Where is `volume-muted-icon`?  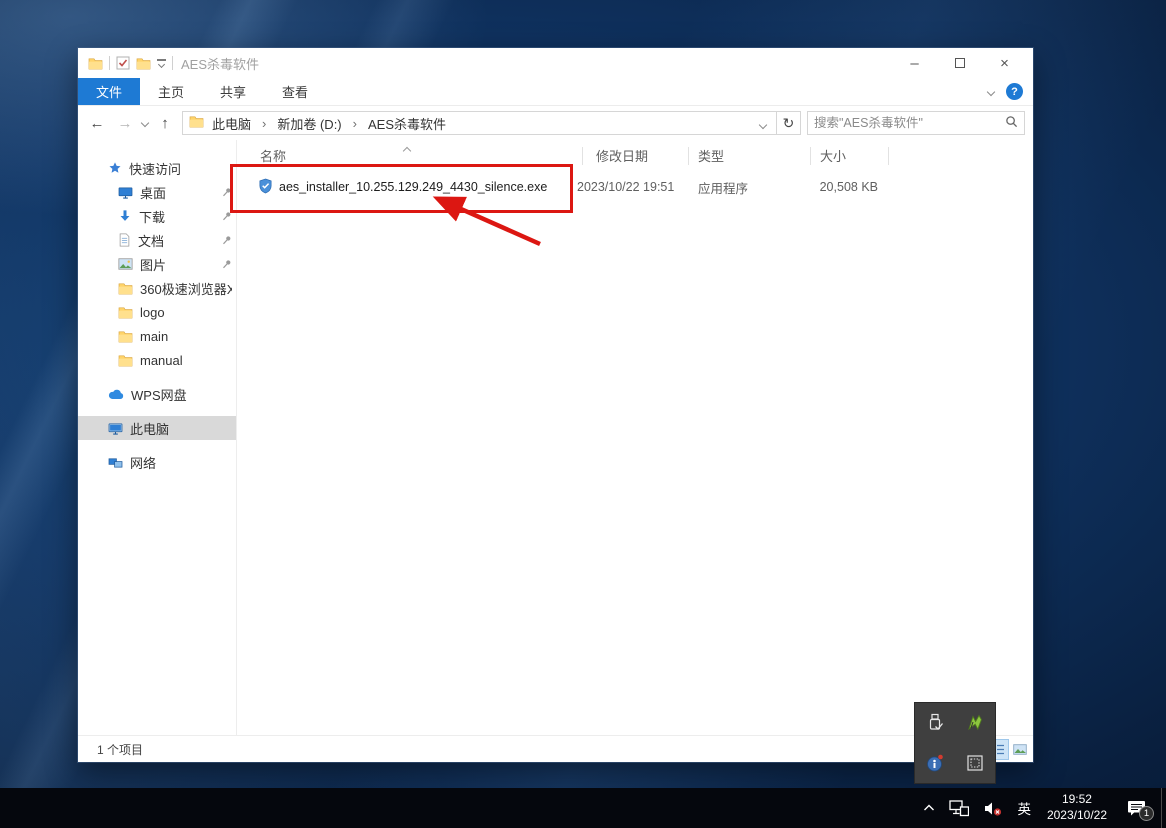
volume-muted-icon is located at coordinates (993, 808).